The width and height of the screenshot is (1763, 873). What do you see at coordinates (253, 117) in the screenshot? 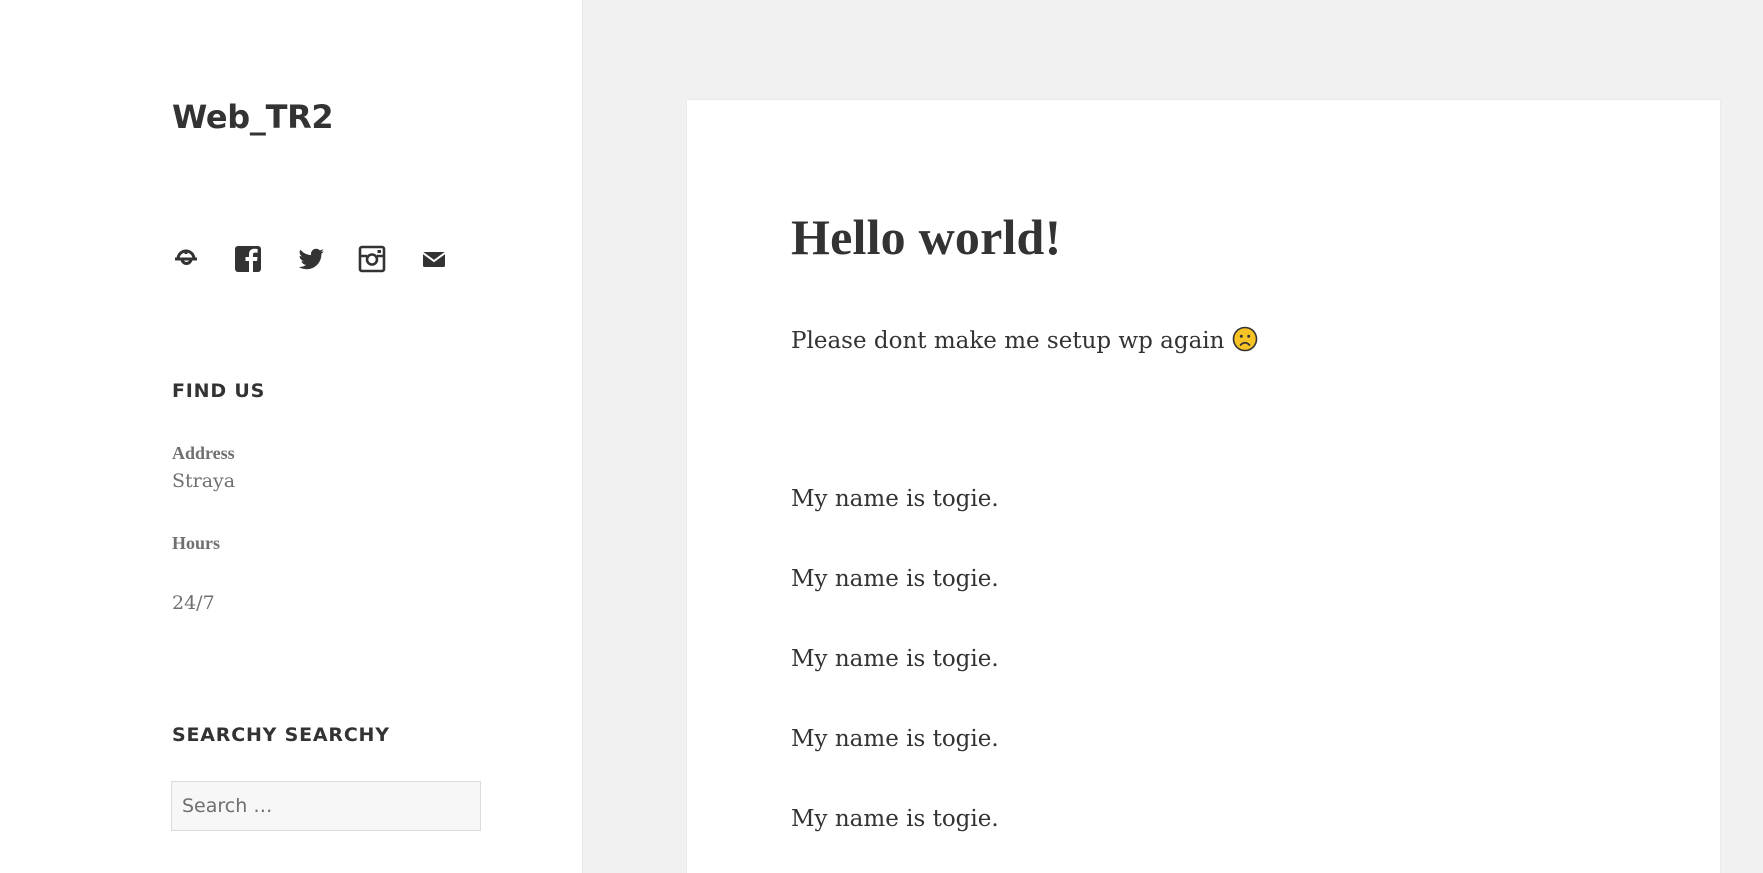
I see `site-title: Web_TR2` at bounding box center [253, 117].